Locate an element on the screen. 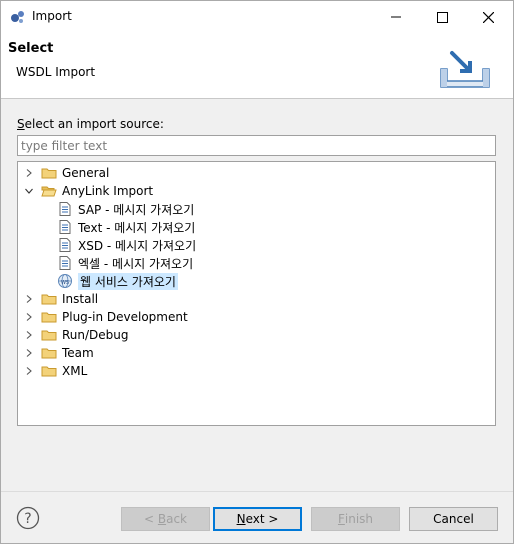  tree-wizard-item: Text - 메시지 가져오기 is located at coordinates (126, 227).